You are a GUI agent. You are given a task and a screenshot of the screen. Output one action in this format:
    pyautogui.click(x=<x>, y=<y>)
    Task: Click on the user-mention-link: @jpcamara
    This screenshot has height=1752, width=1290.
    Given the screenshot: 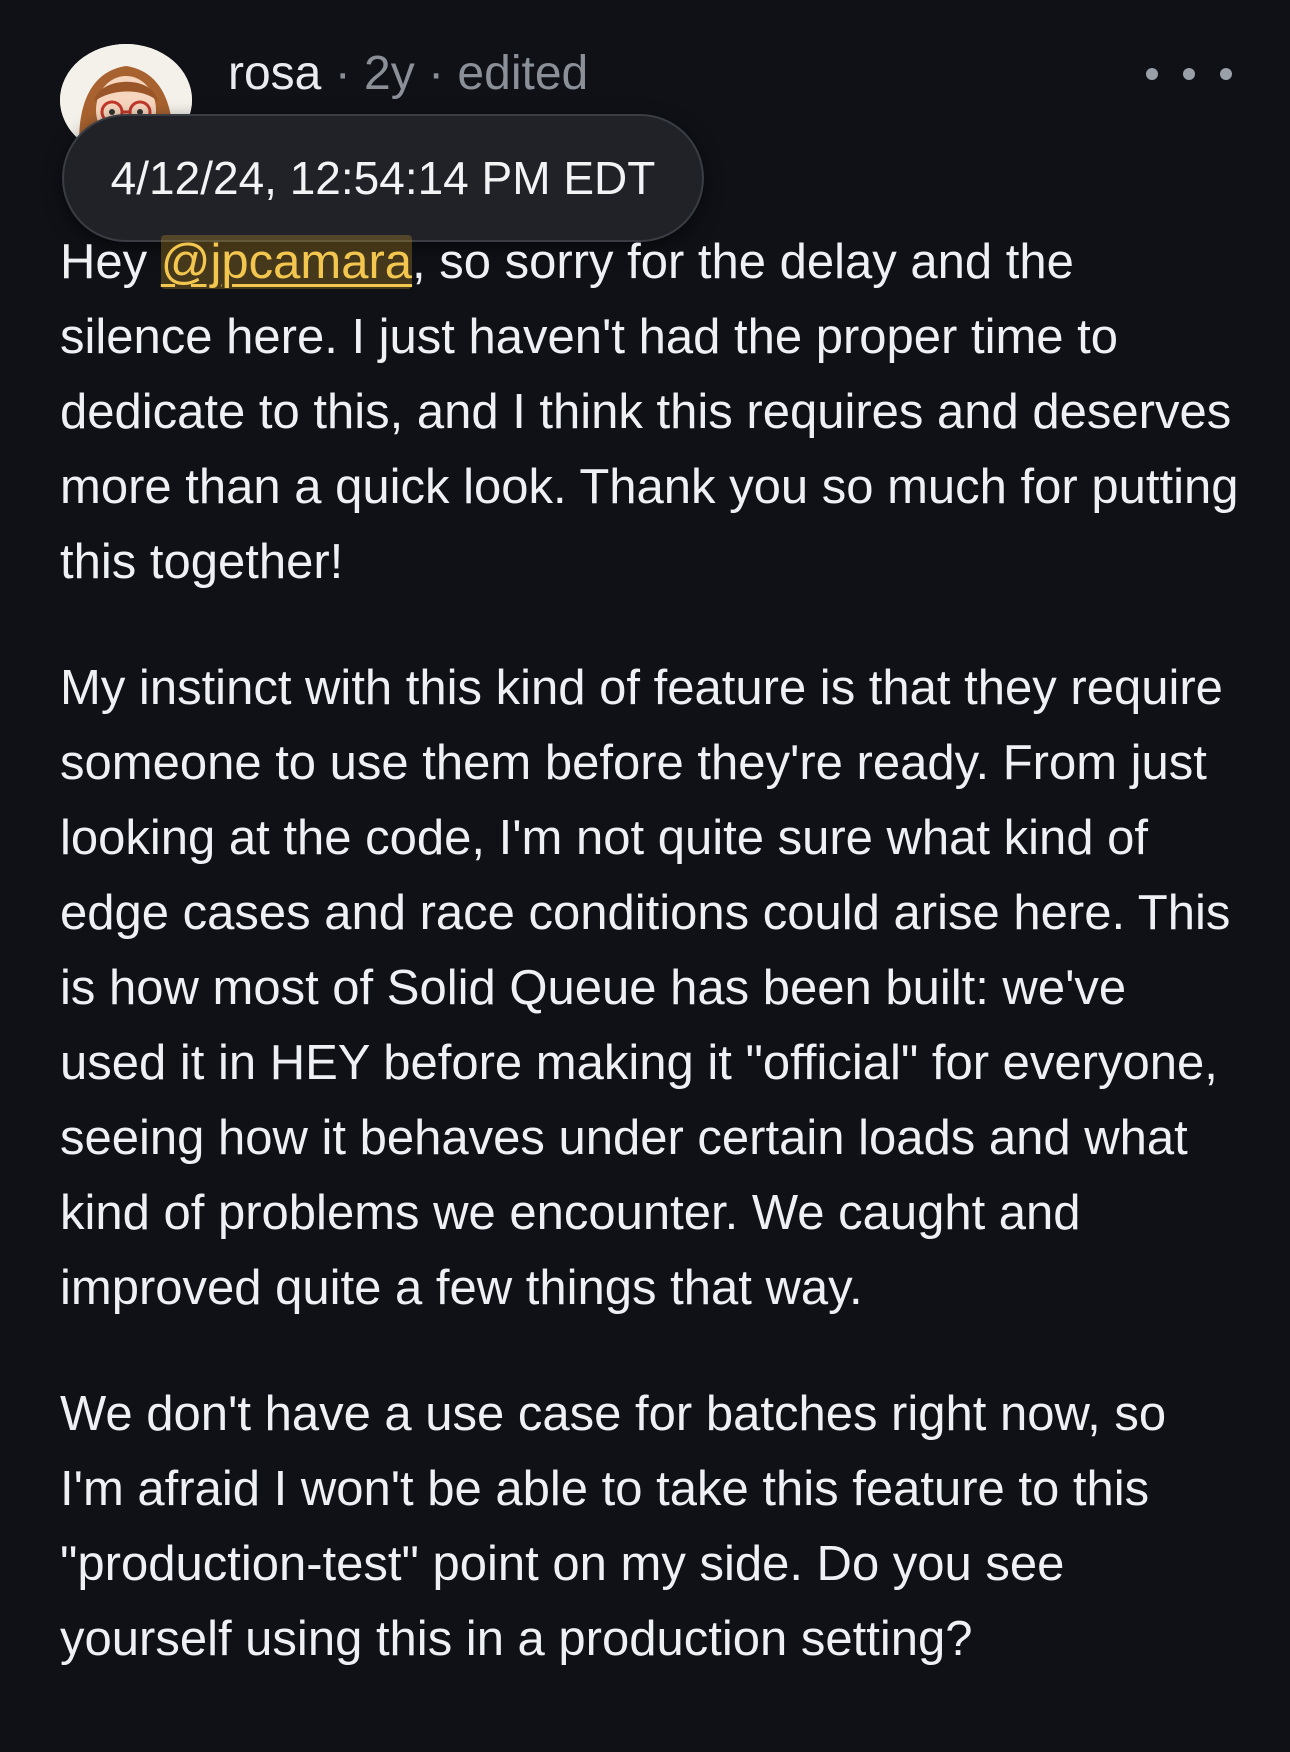 What is the action you would take?
    pyautogui.click(x=286, y=262)
    